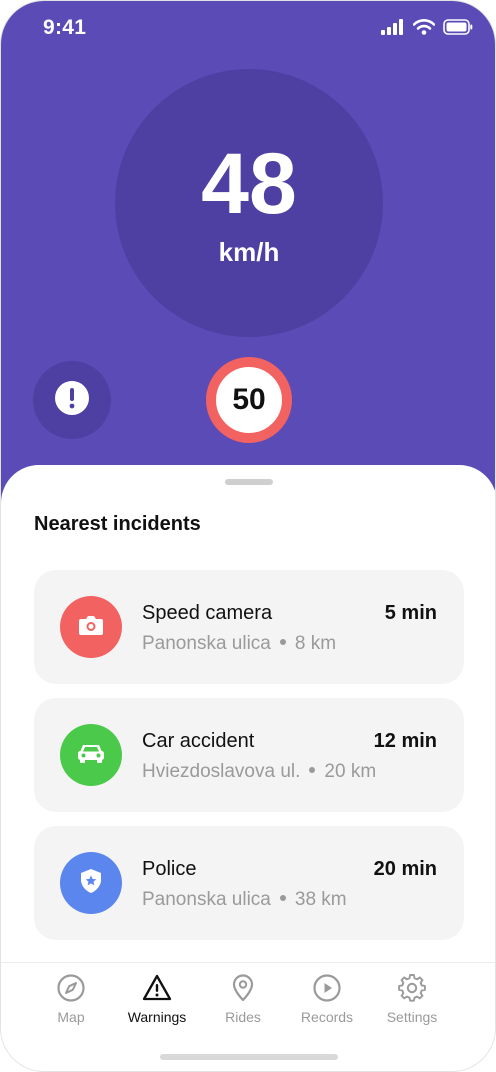 This screenshot has height=1072, width=496. What do you see at coordinates (327, 988) in the screenshot?
I see `play-circle-icon` at bounding box center [327, 988].